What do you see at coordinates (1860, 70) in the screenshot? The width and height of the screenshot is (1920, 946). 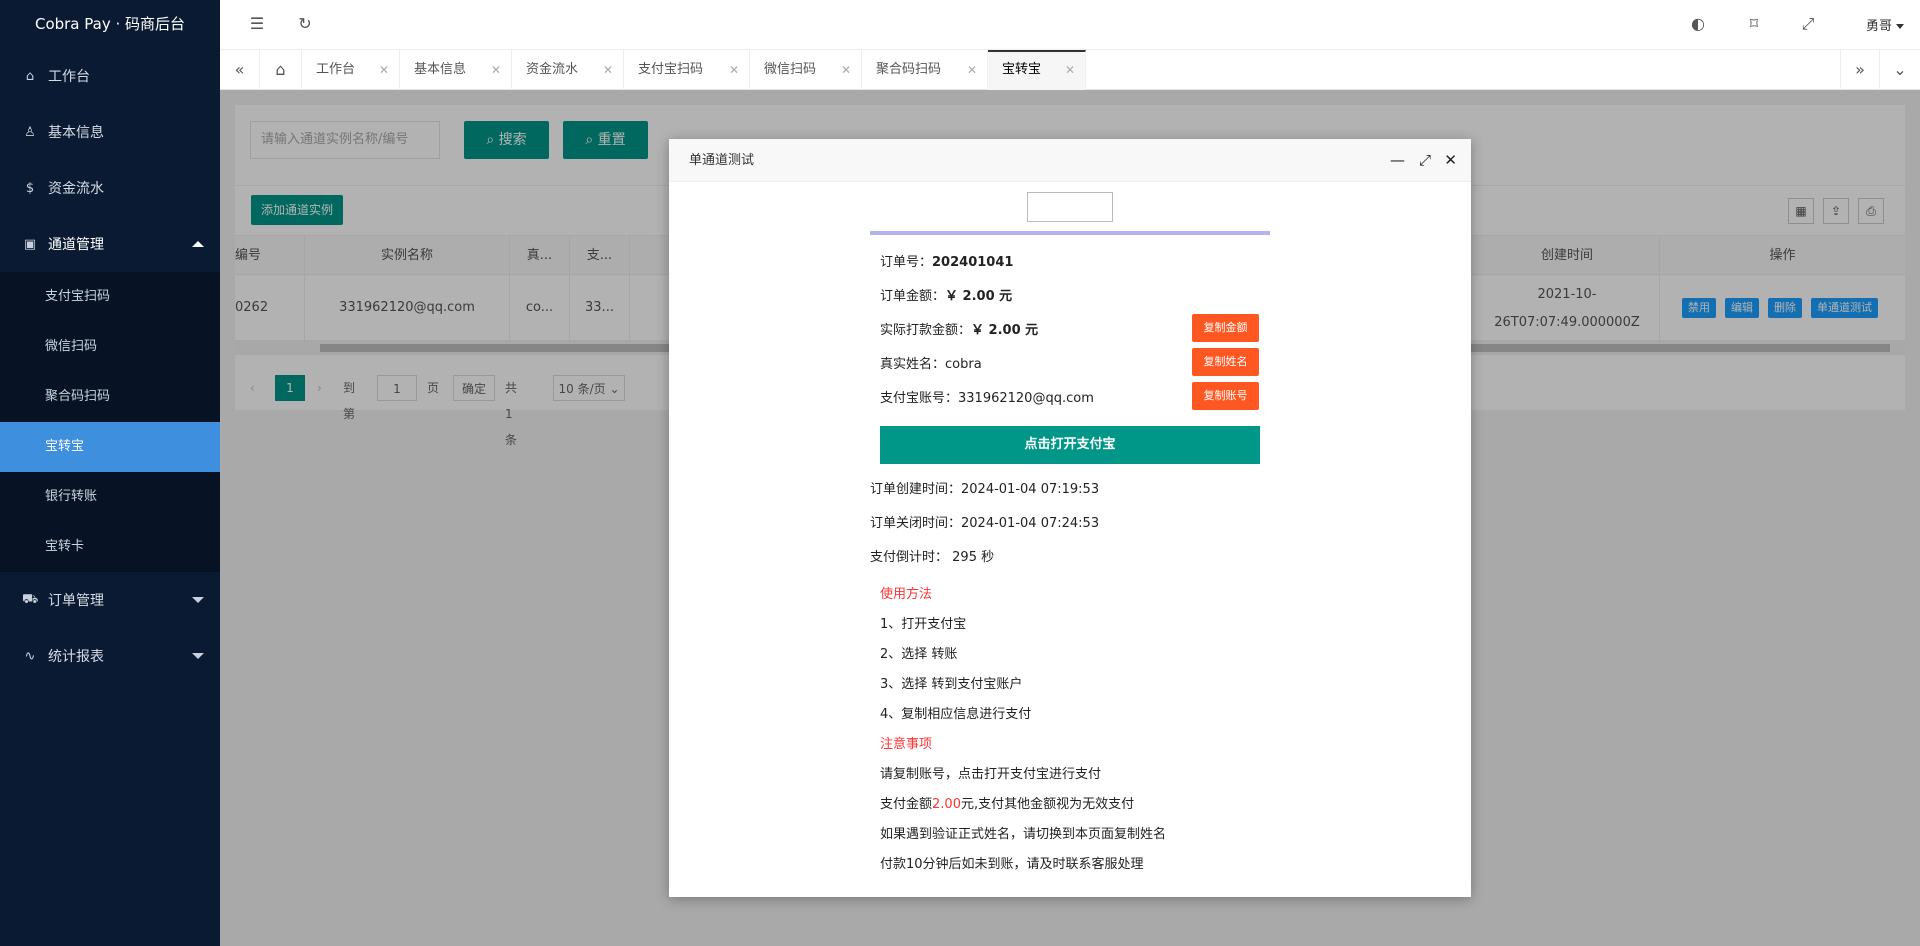 I see `tabs-scroll-right-icon: »` at bounding box center [1860, 70].